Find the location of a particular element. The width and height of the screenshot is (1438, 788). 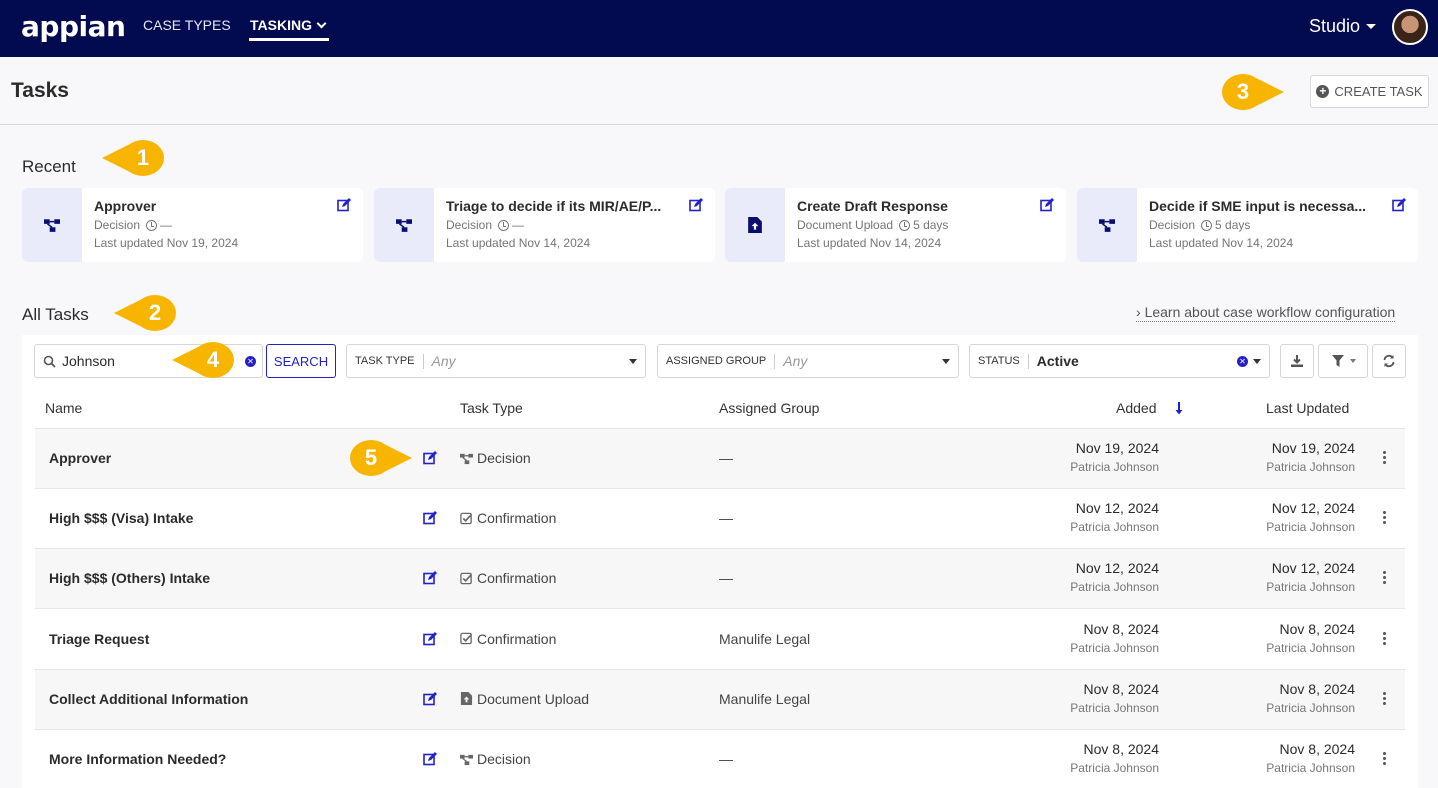

status-filter: STATUS Active ✕ is located at coordinates (1119, 361).